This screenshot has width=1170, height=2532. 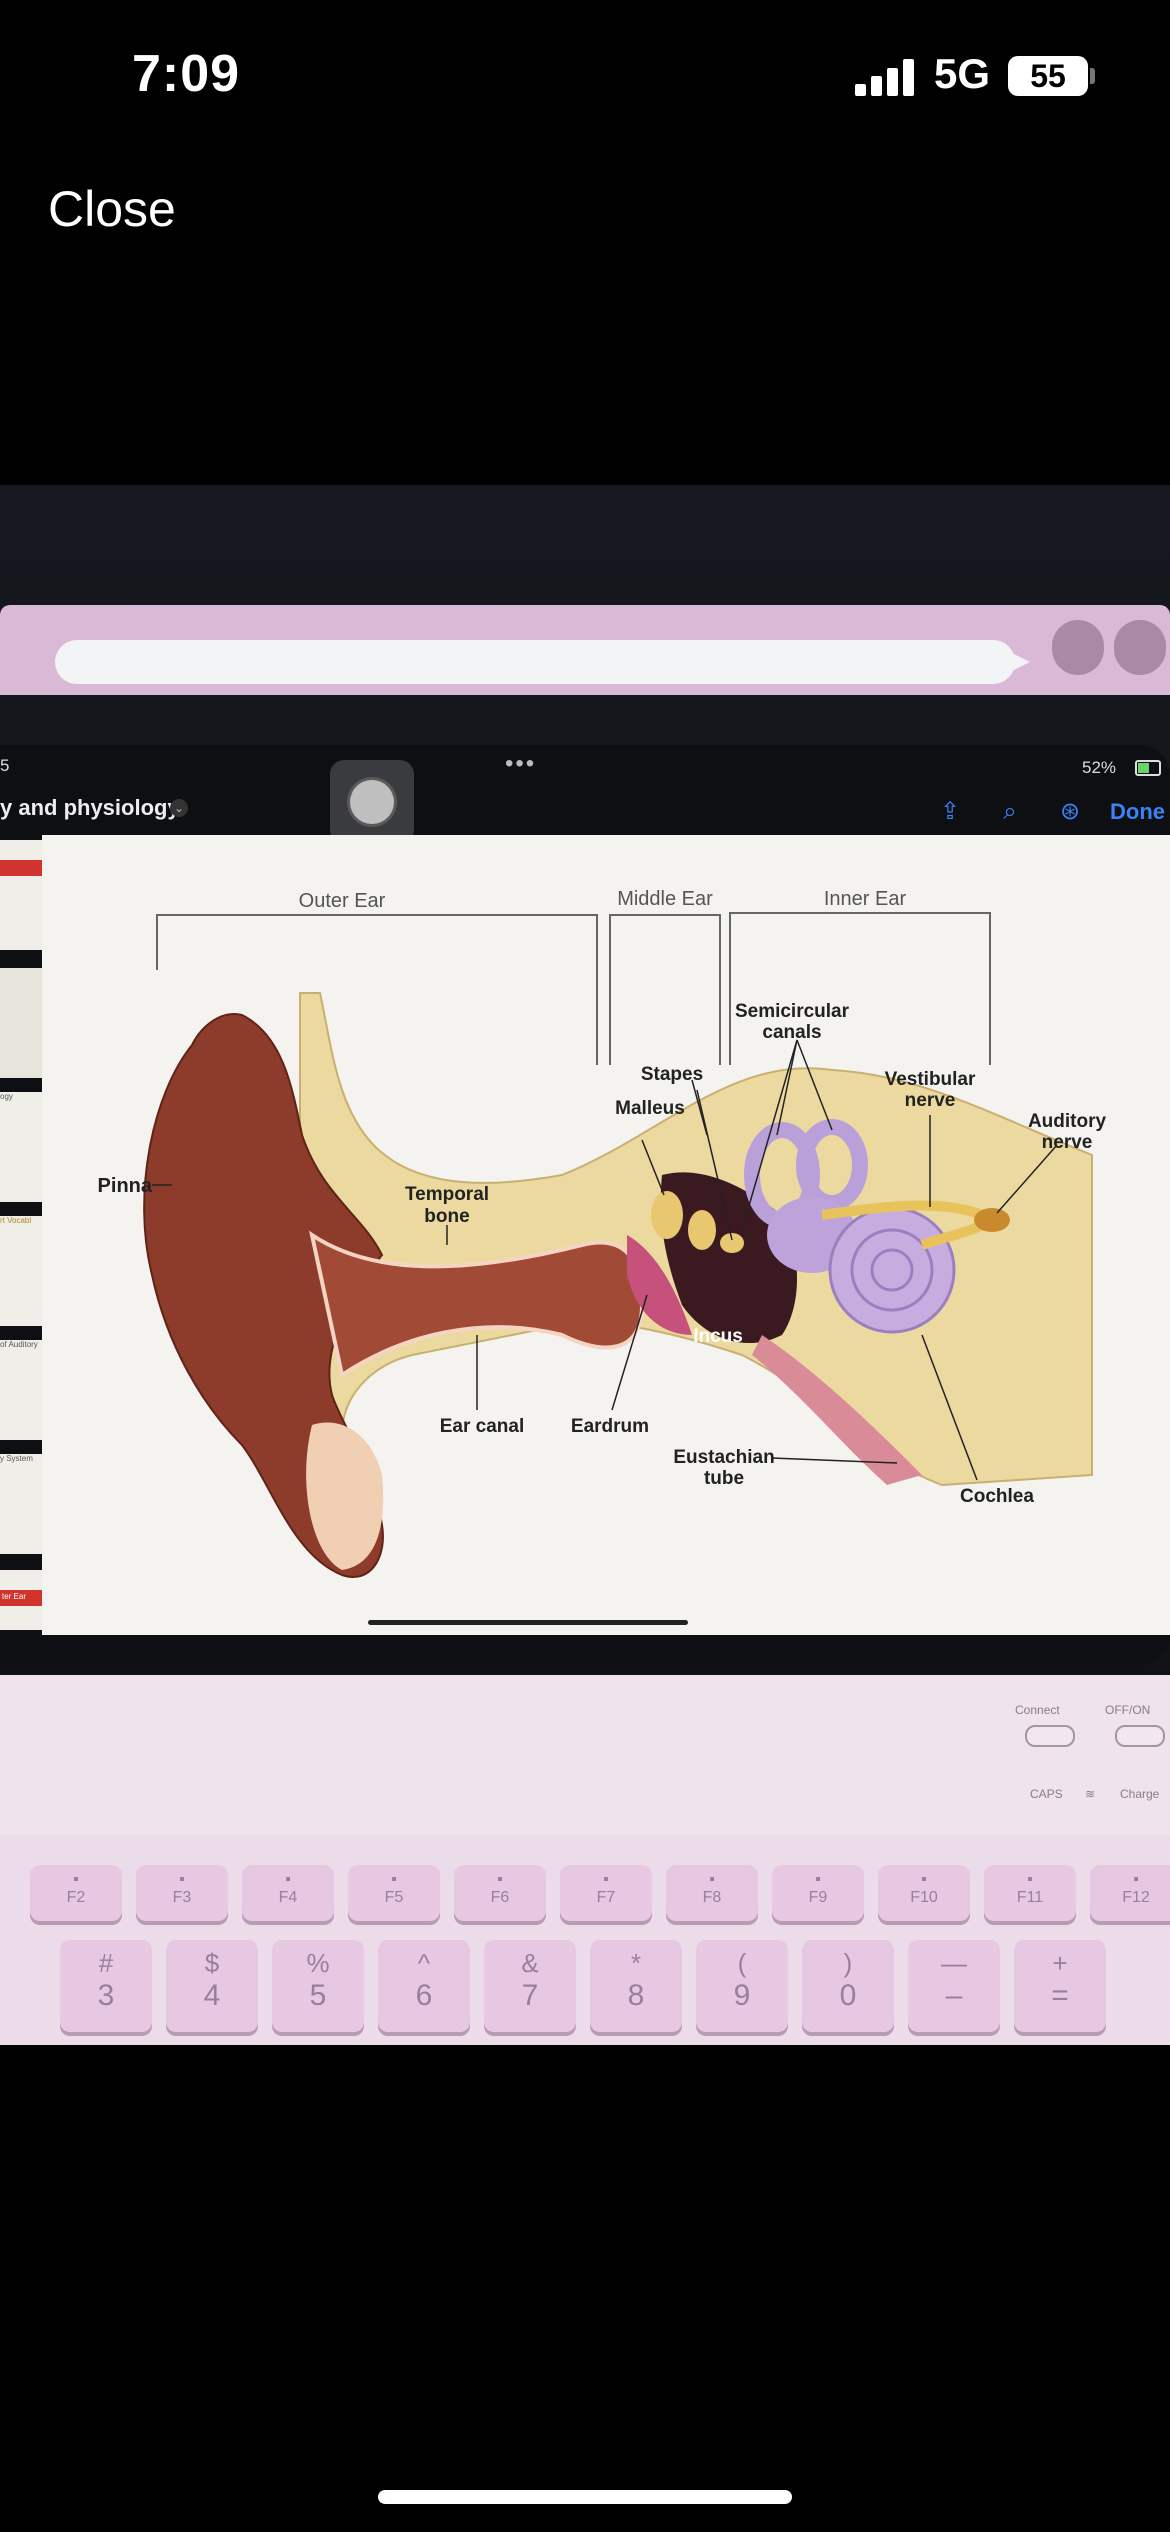 I want to click on thumbnail-text: rt Vocabl, so click(x=16, y=1220).